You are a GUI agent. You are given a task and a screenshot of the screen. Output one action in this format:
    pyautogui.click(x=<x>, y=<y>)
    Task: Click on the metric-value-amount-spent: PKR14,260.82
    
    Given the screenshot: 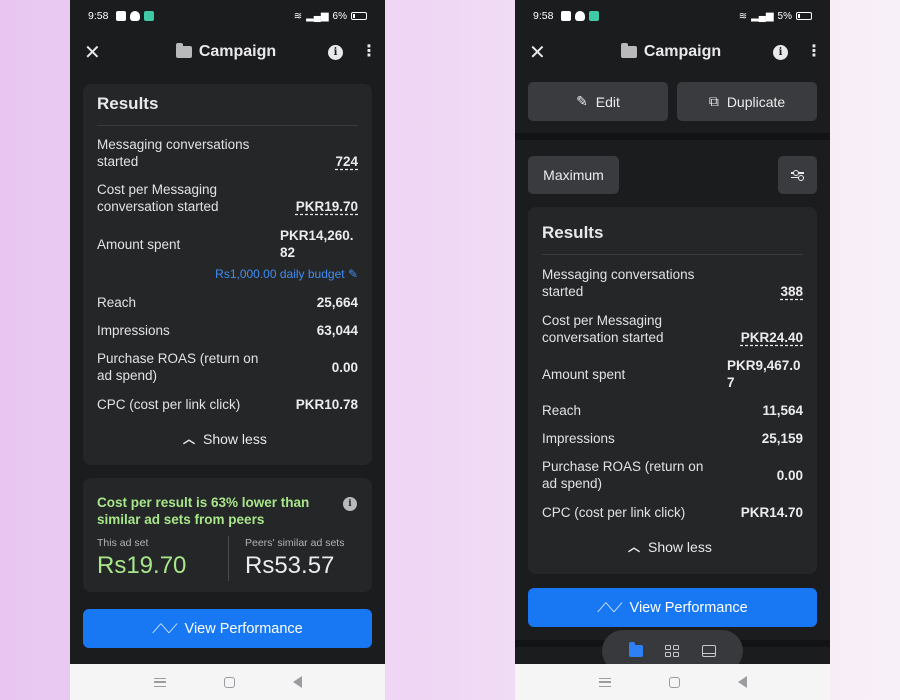 What is the action you would take?
    pyautogui.click(x=317, y=244)
    